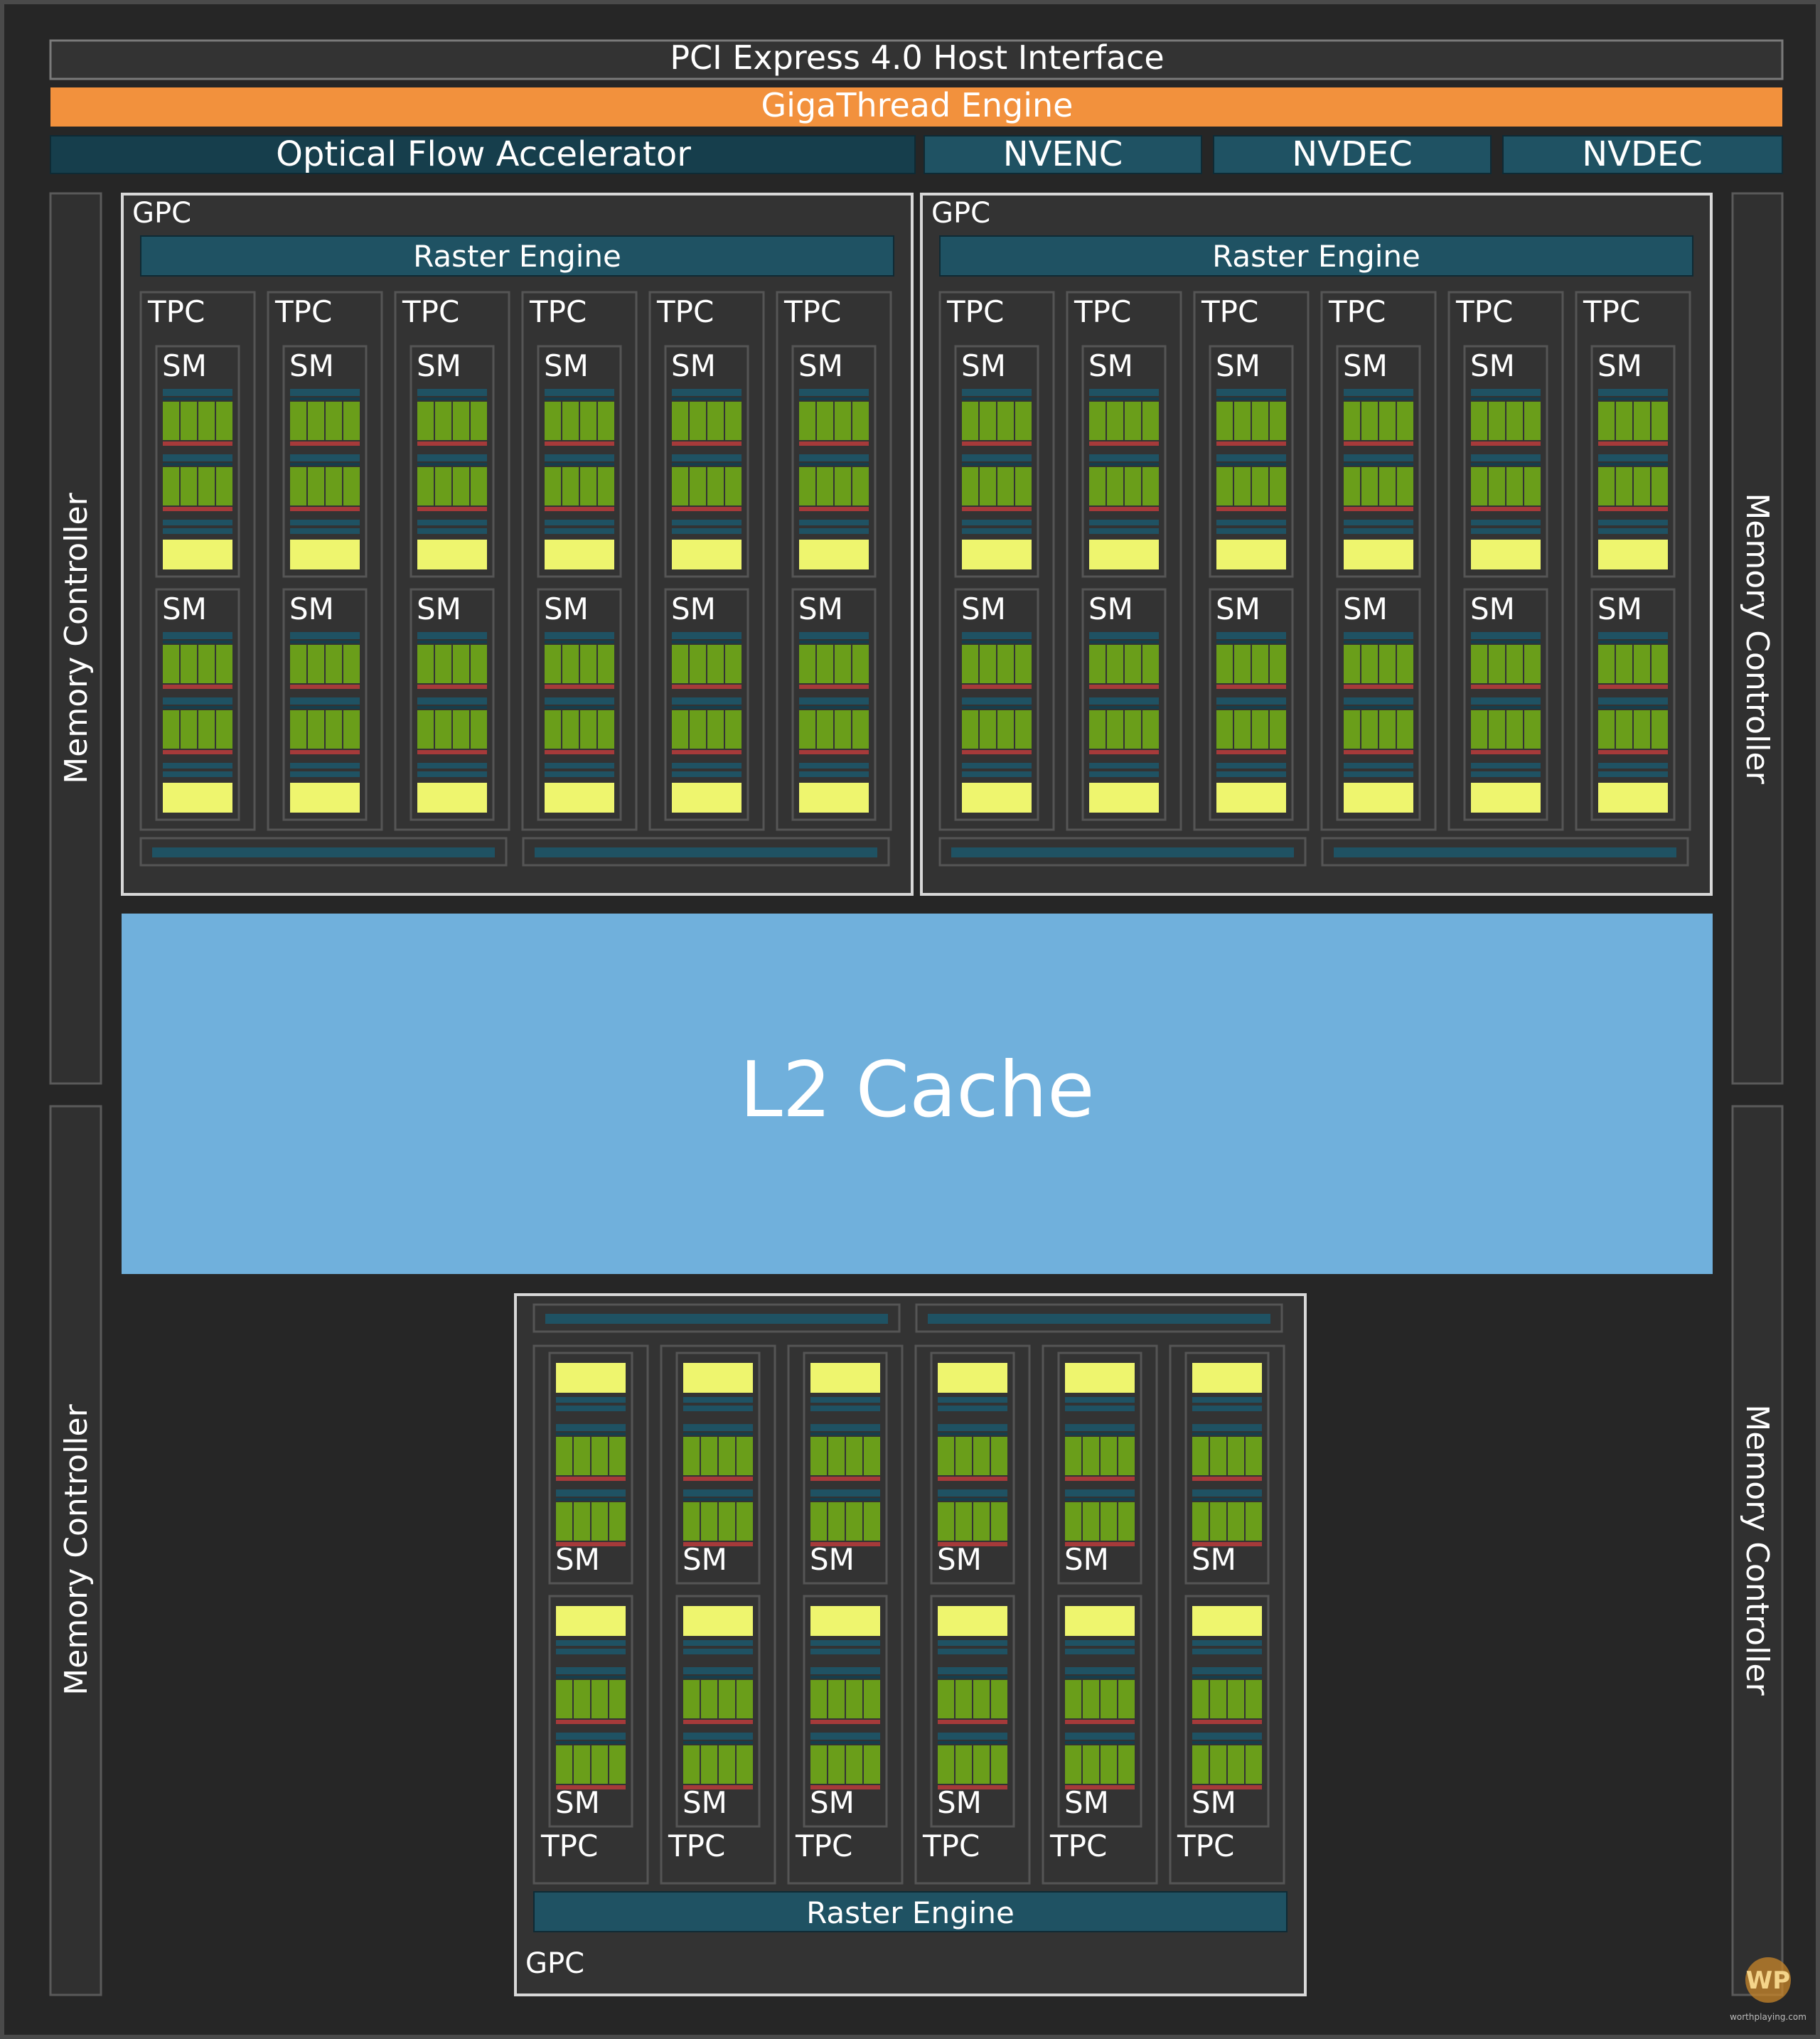 This screenshot has width=1820, height=2039. What do you see at coordinates (1122, 852) in the screenshot?
I see `polymorph-fill` at bounding box center [1122, 852].